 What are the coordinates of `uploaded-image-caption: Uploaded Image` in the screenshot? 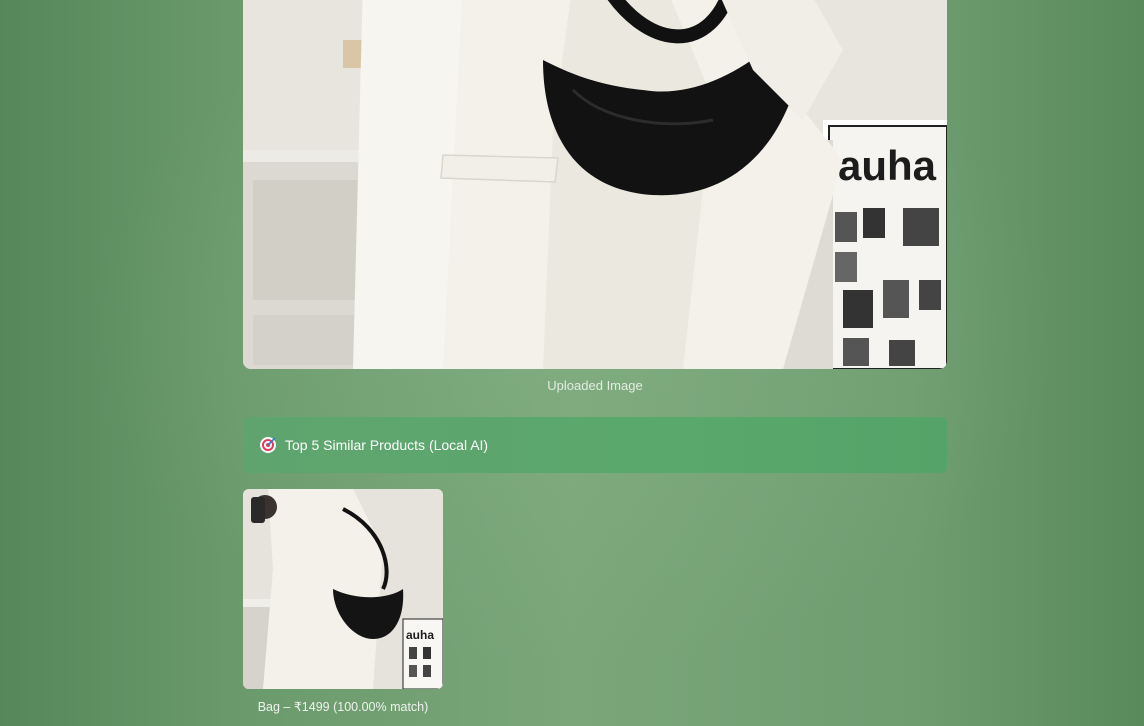 It's located at (595, 385).